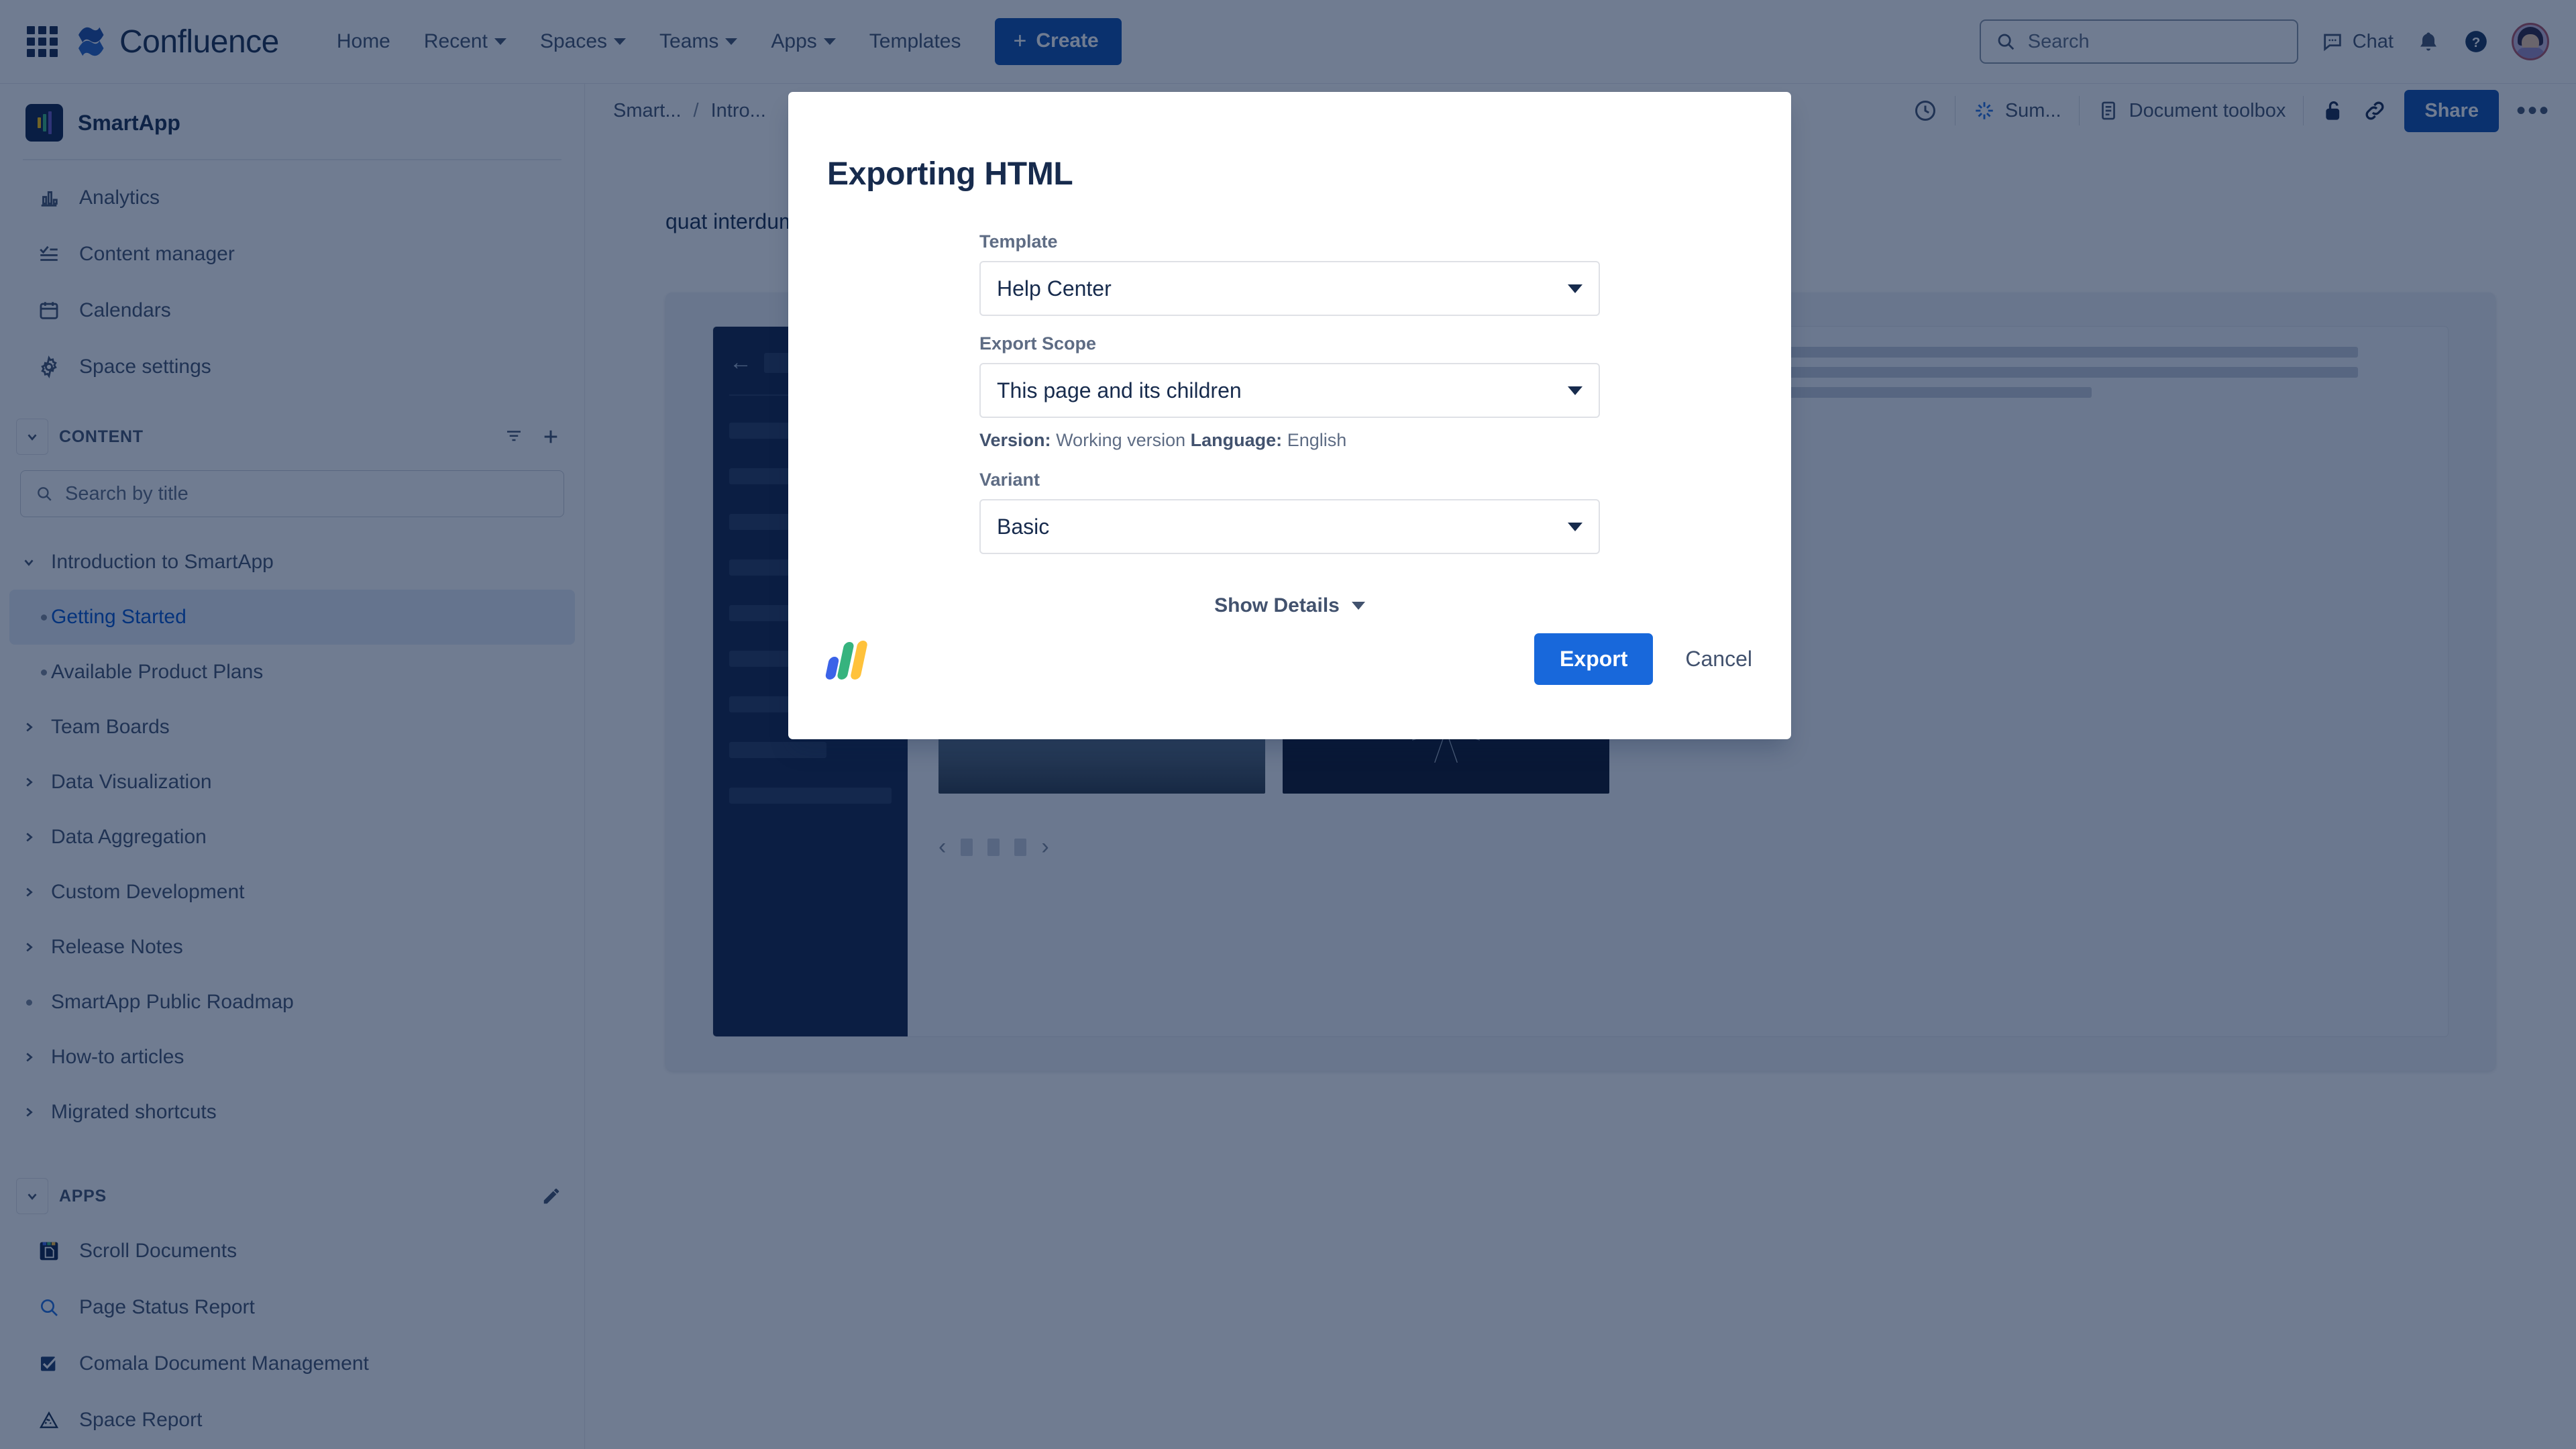 Image resolution: width=2576 pixels, height=1449 pixels. I want to click on export-button: Export, so click(1594, 659).